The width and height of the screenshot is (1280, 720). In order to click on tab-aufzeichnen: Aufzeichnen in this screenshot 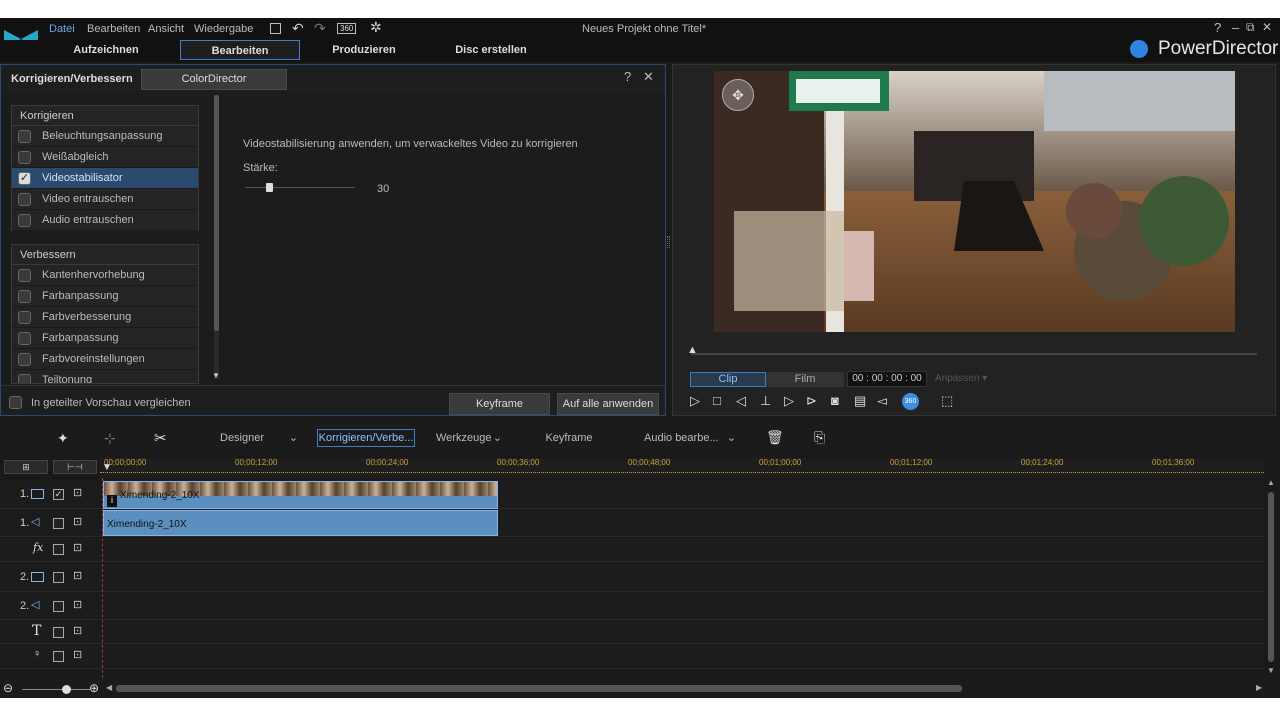, I will do `click(106, 50)`.